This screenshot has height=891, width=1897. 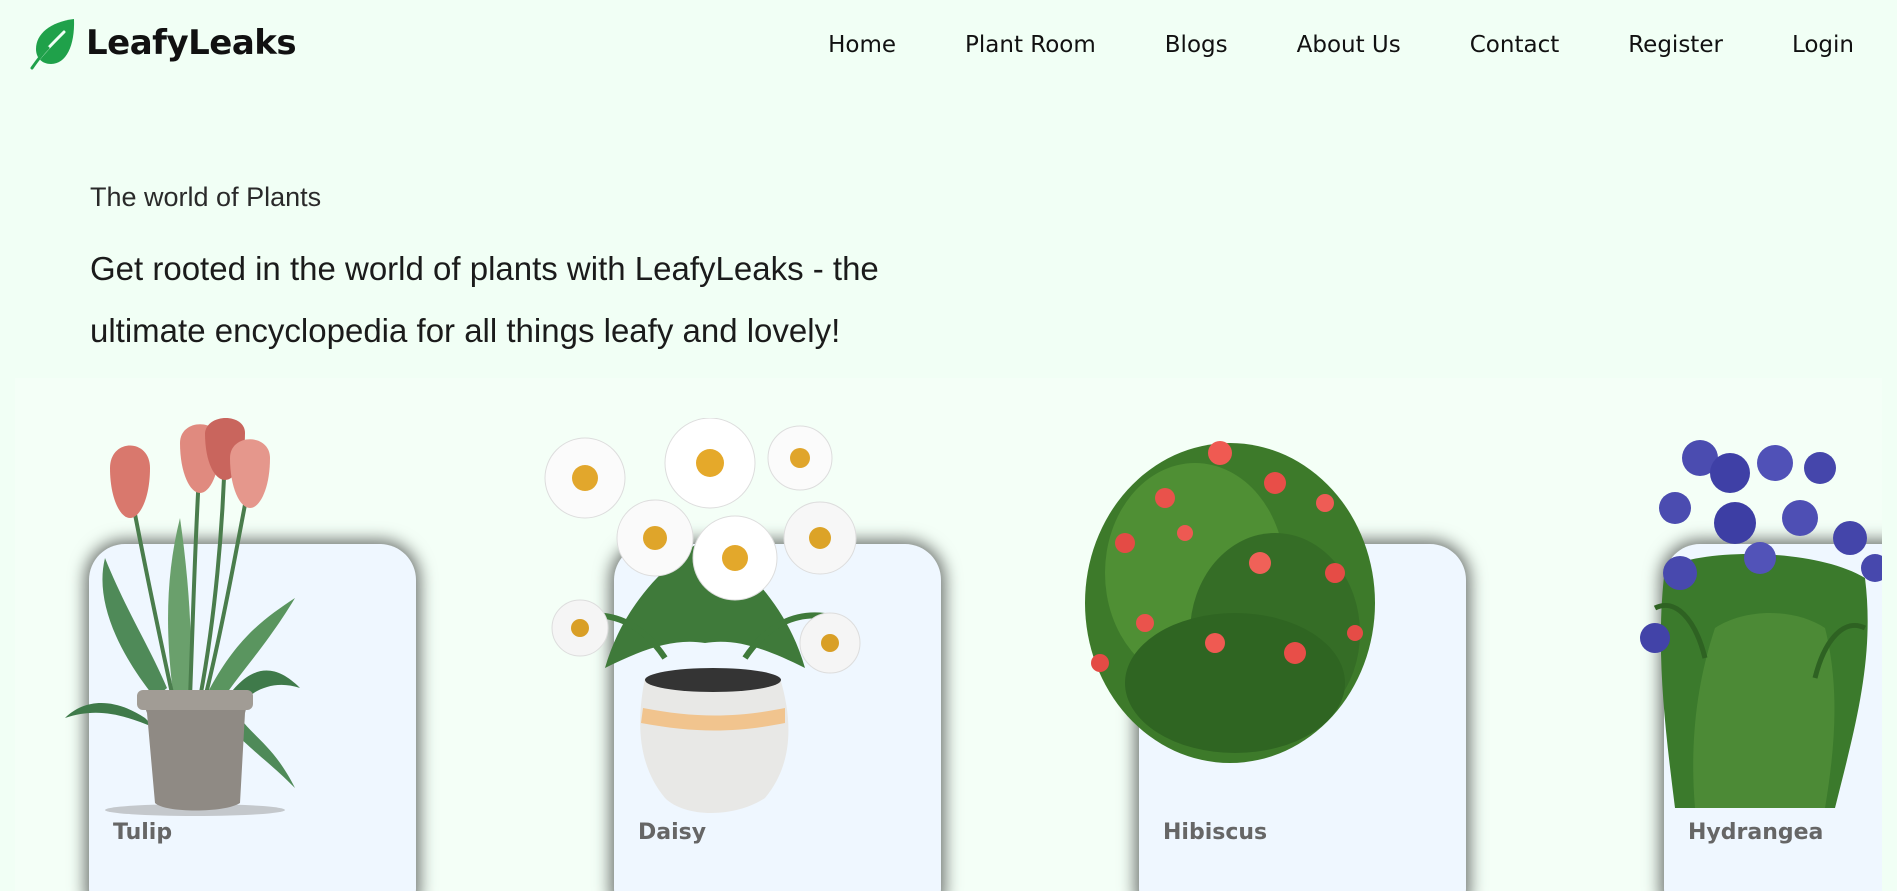 I want to click on plant-card-label: Daisy, so click(x=672, y=832).